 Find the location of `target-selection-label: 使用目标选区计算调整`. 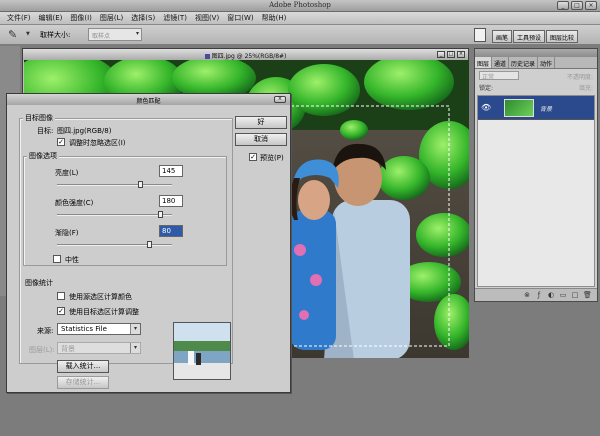

target-selection-label: 使用目标选区计算调整 is located at coordinates (104, 312).